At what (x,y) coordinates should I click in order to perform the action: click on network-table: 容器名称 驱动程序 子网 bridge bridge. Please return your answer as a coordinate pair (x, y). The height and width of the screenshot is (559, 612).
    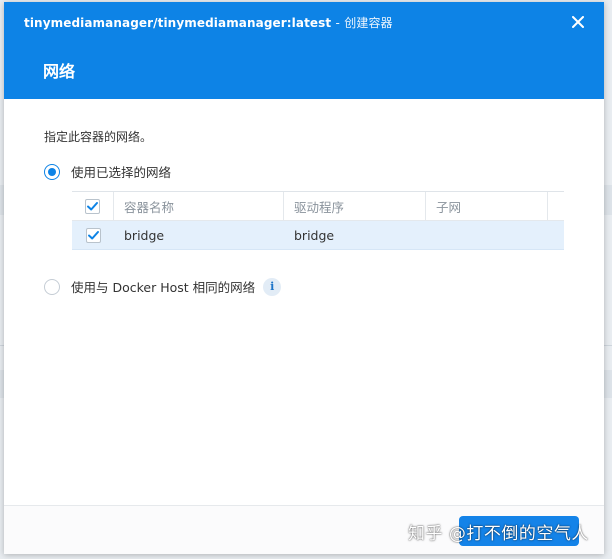
    Looking at the image, I should click on (318, 220).